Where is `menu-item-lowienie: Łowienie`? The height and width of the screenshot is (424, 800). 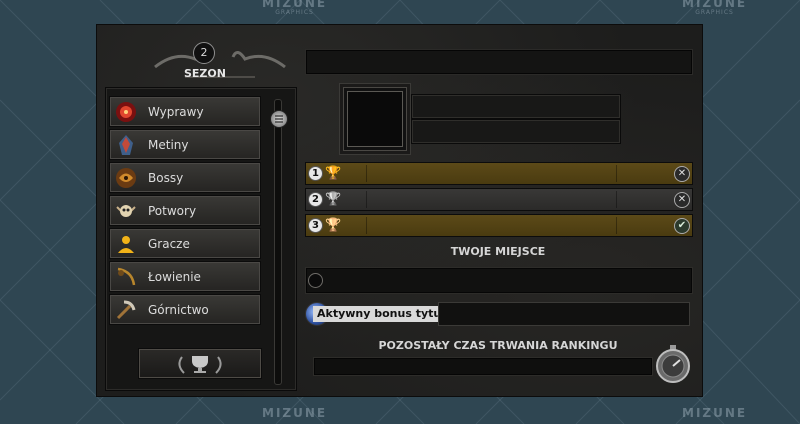
menu-item-lowienie: Łowienie is located at coordinates (185, 276).